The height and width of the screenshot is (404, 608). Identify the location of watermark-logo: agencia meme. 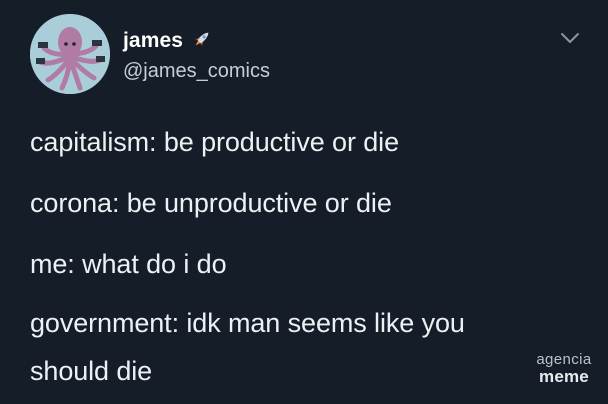
(564, 368).